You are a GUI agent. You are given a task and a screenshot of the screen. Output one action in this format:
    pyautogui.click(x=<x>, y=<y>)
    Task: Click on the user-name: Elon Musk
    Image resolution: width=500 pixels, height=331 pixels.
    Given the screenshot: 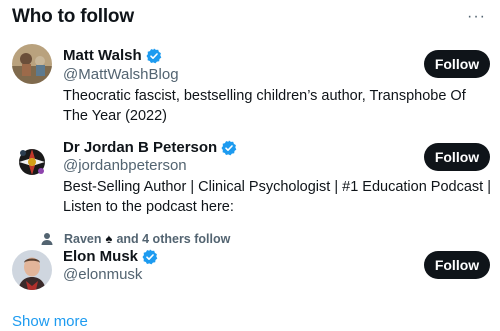 What is the action you would take?
    pyautogui.click(x=100, y=257)
    